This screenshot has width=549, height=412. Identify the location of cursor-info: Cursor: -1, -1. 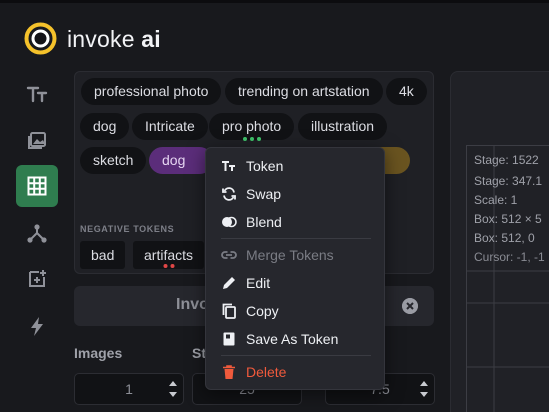
(509, 257).